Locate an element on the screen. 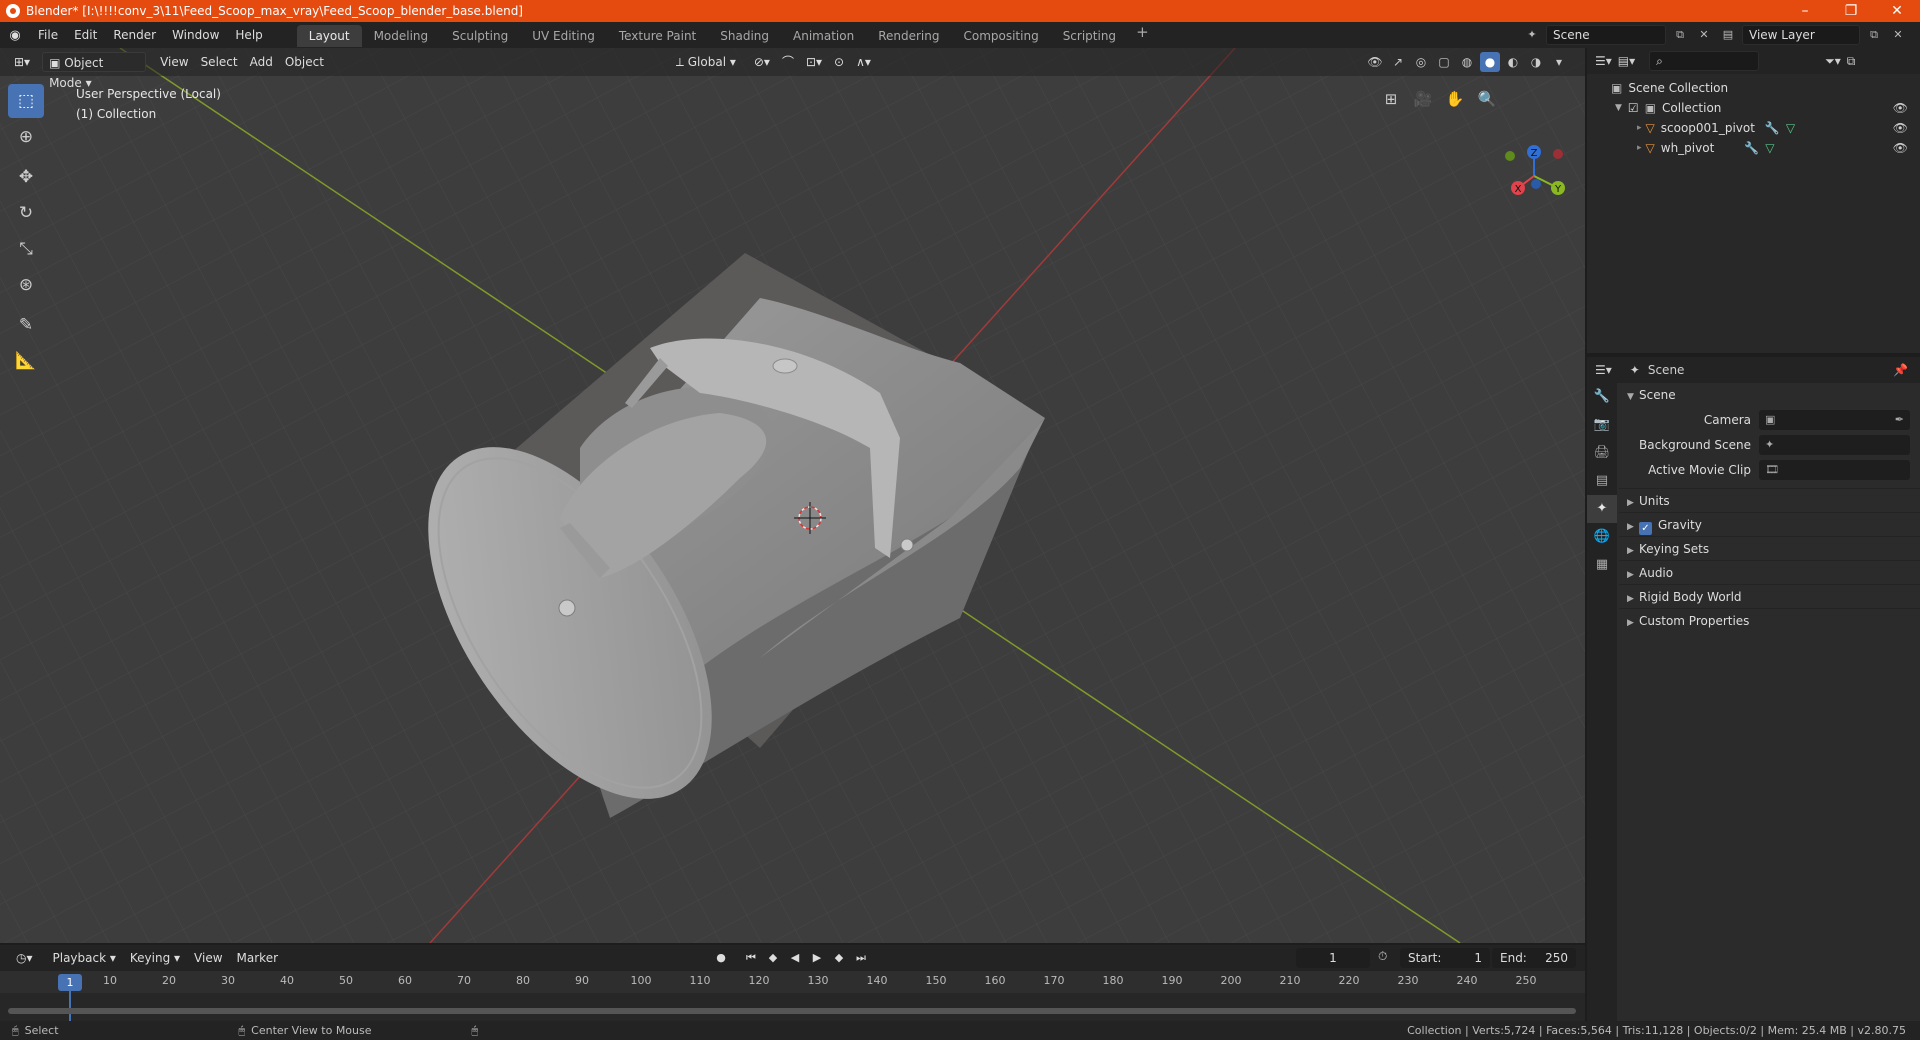 This screenshot has height=1040, width=1920. menu-add: Add is located at coordinates (261, 62).